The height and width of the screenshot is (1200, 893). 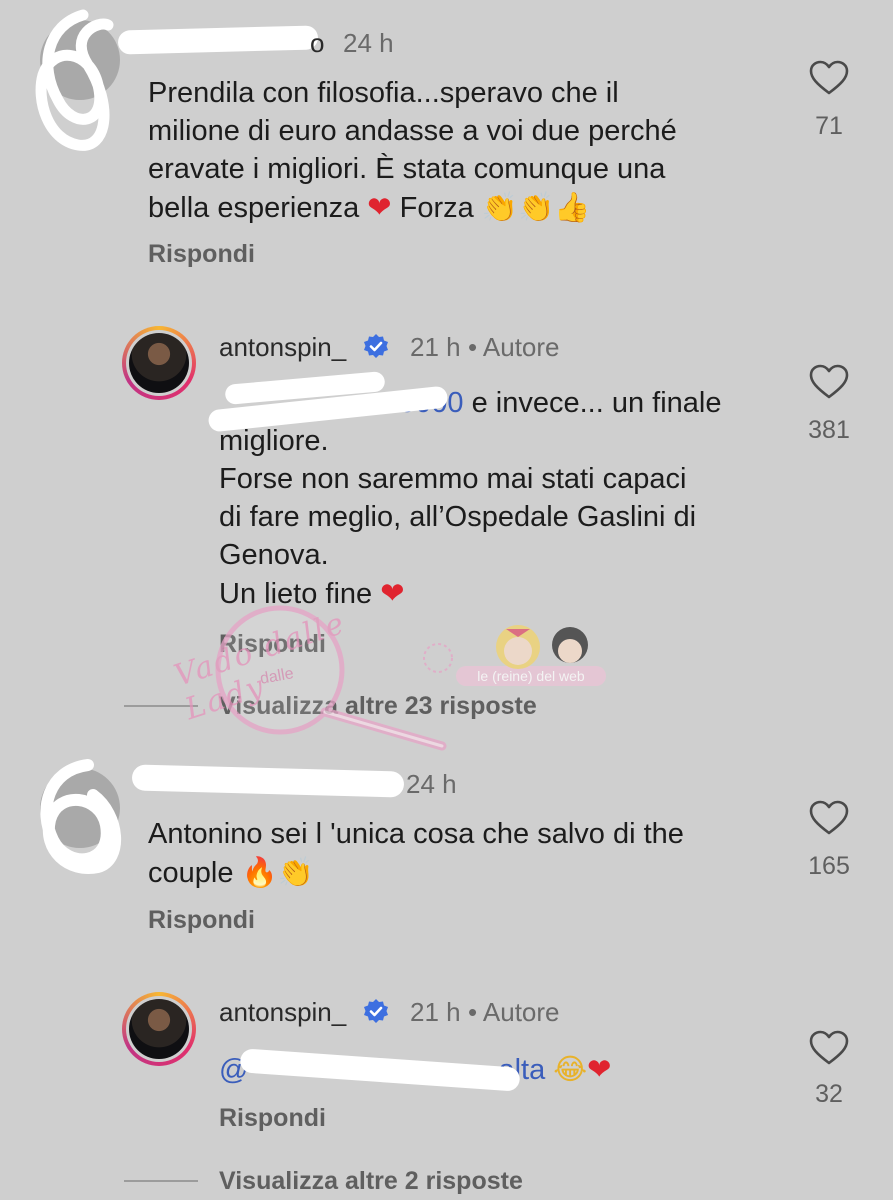 What do you see at coordinates (438, 658) in the screenshot?
I see `paw-prints-icon` at bounding box center [438, 658].